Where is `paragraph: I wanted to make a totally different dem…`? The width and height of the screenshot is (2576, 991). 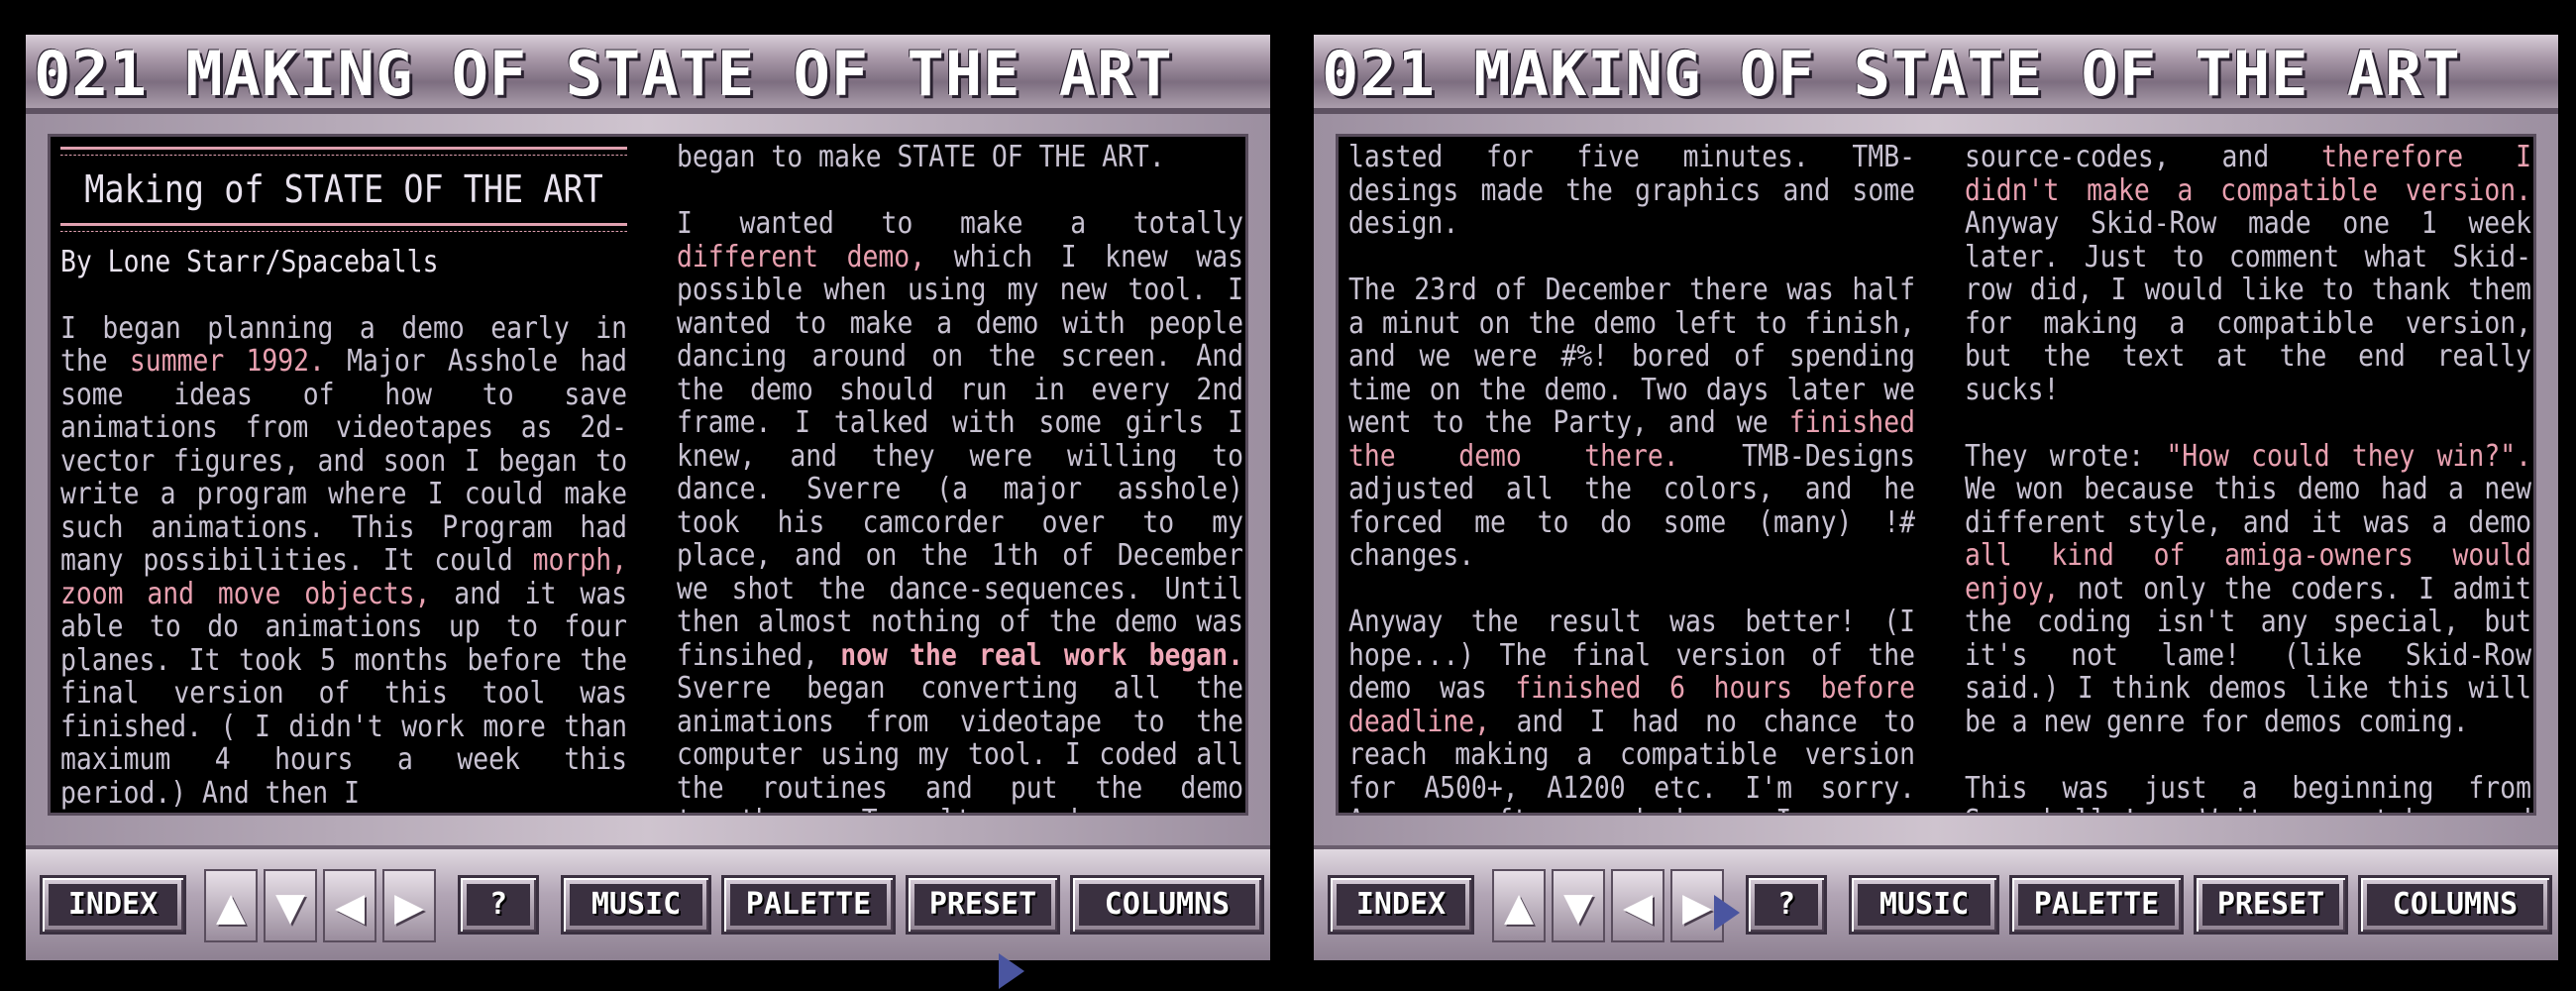 paragraph: I wanted to make a totally different dem… is located at coordinates (960, 509).